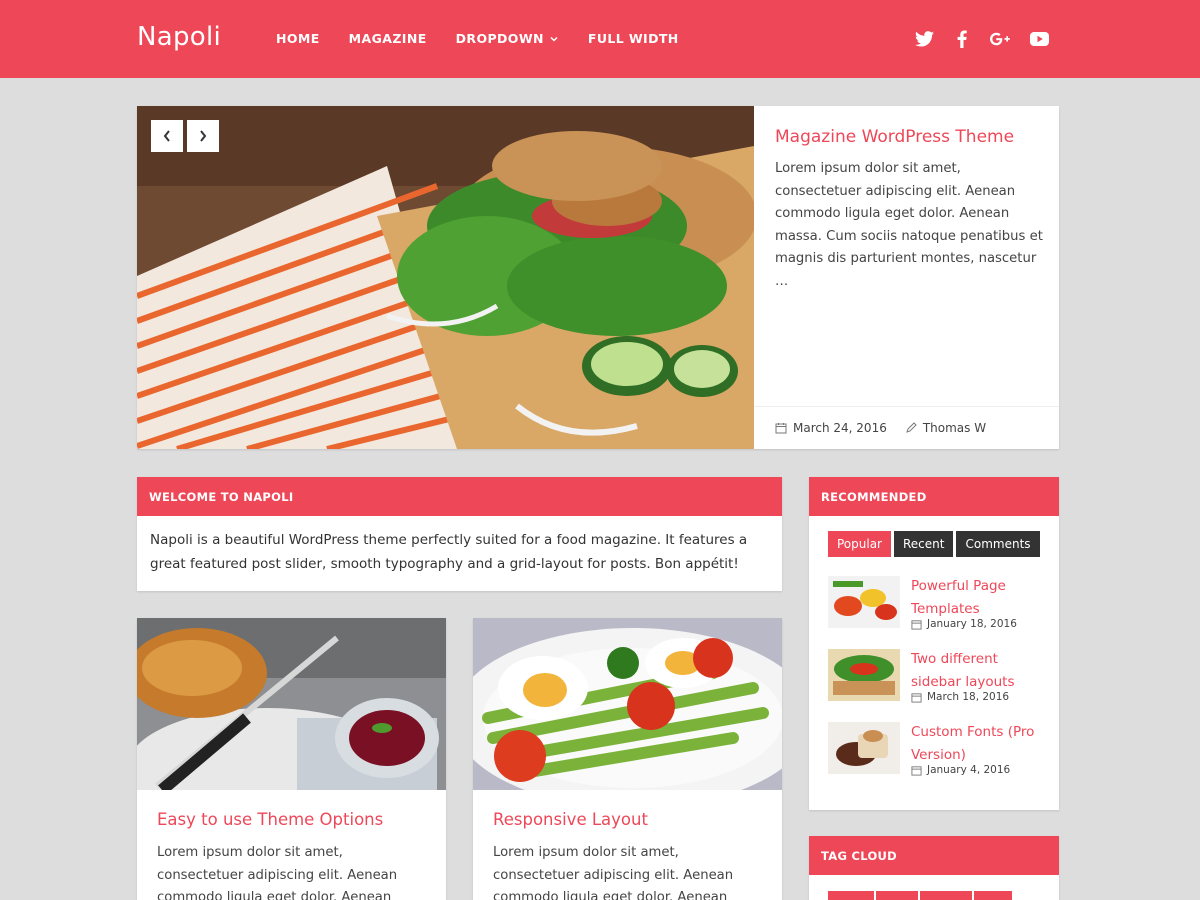  I want to click on post-author: Thomas W, so click(945, 428).